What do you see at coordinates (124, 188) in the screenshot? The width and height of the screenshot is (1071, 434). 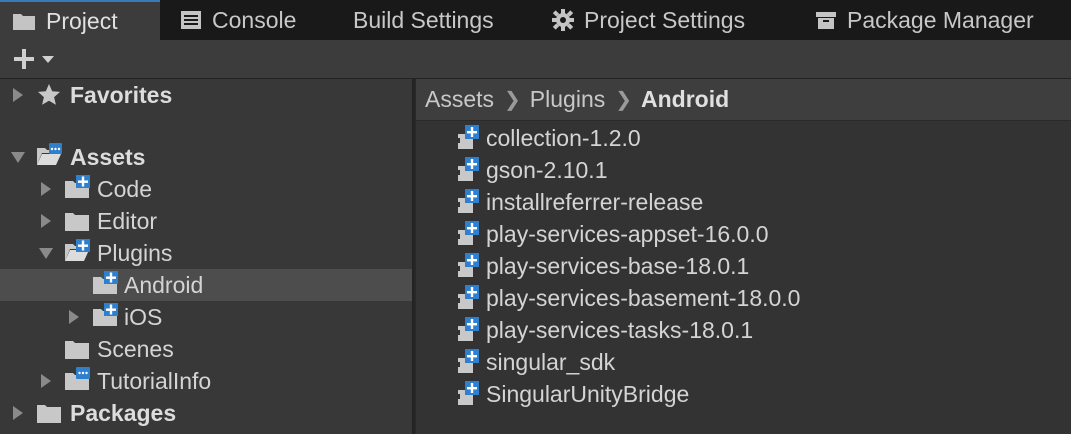 I see `tree-item-label: Code` at bounding box center [124, 188].